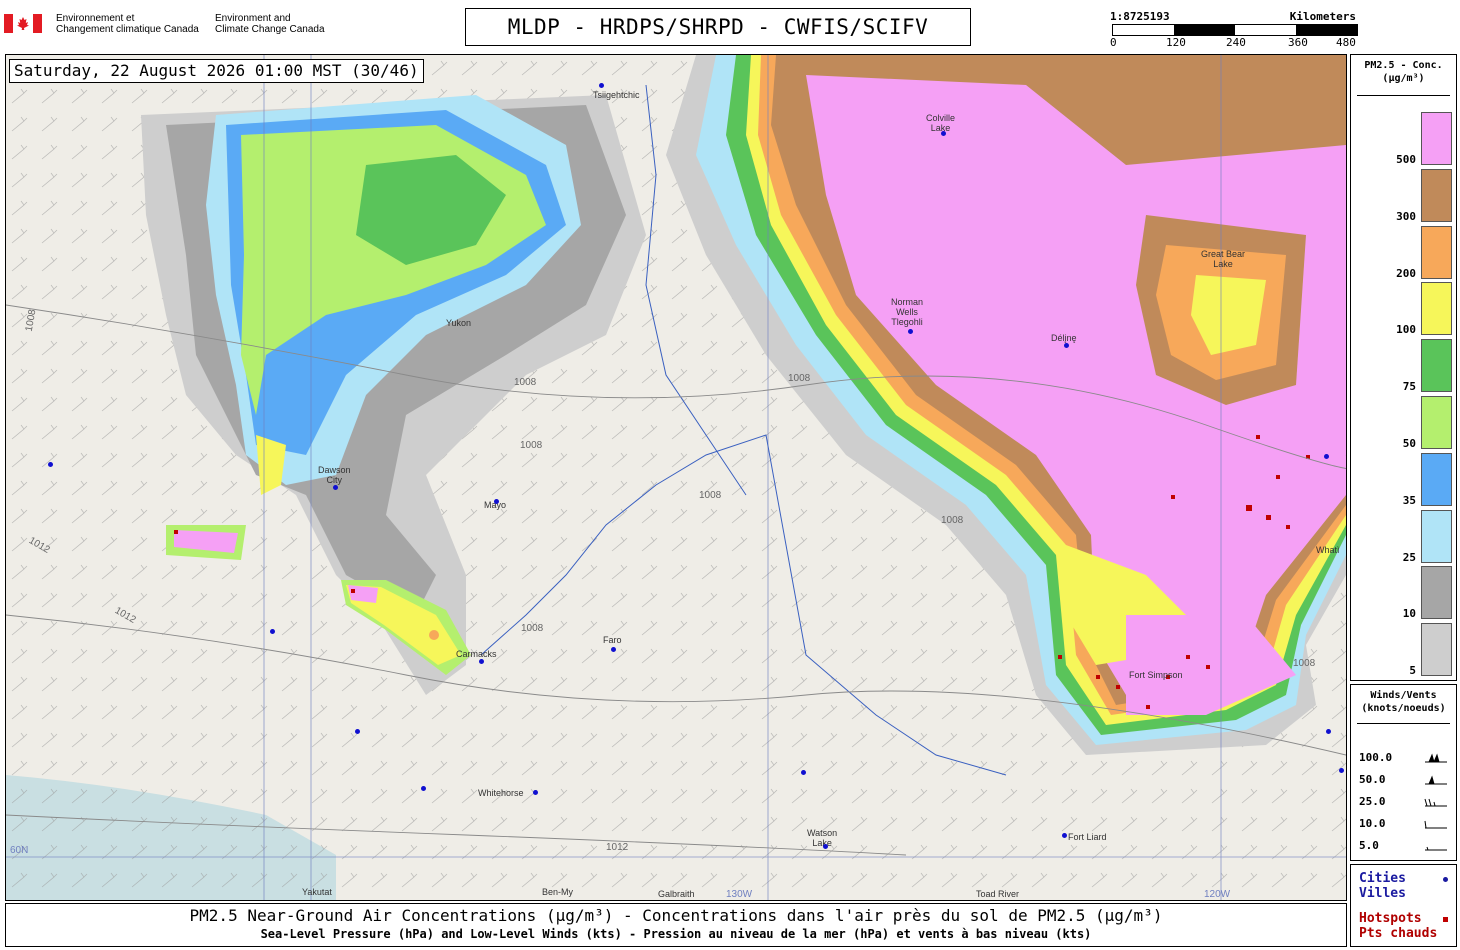 This screenshot has width=1460, height=950. What do you see at coordinates (1405, 846) in the screenshot?
I see `wind-legend-row: 5.0` at bounding box center [1405, 846].